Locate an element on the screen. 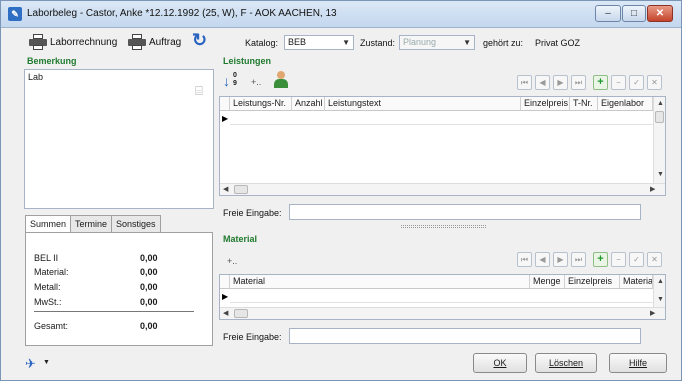  sum-label: Material: is located at coordinates (51, 272).